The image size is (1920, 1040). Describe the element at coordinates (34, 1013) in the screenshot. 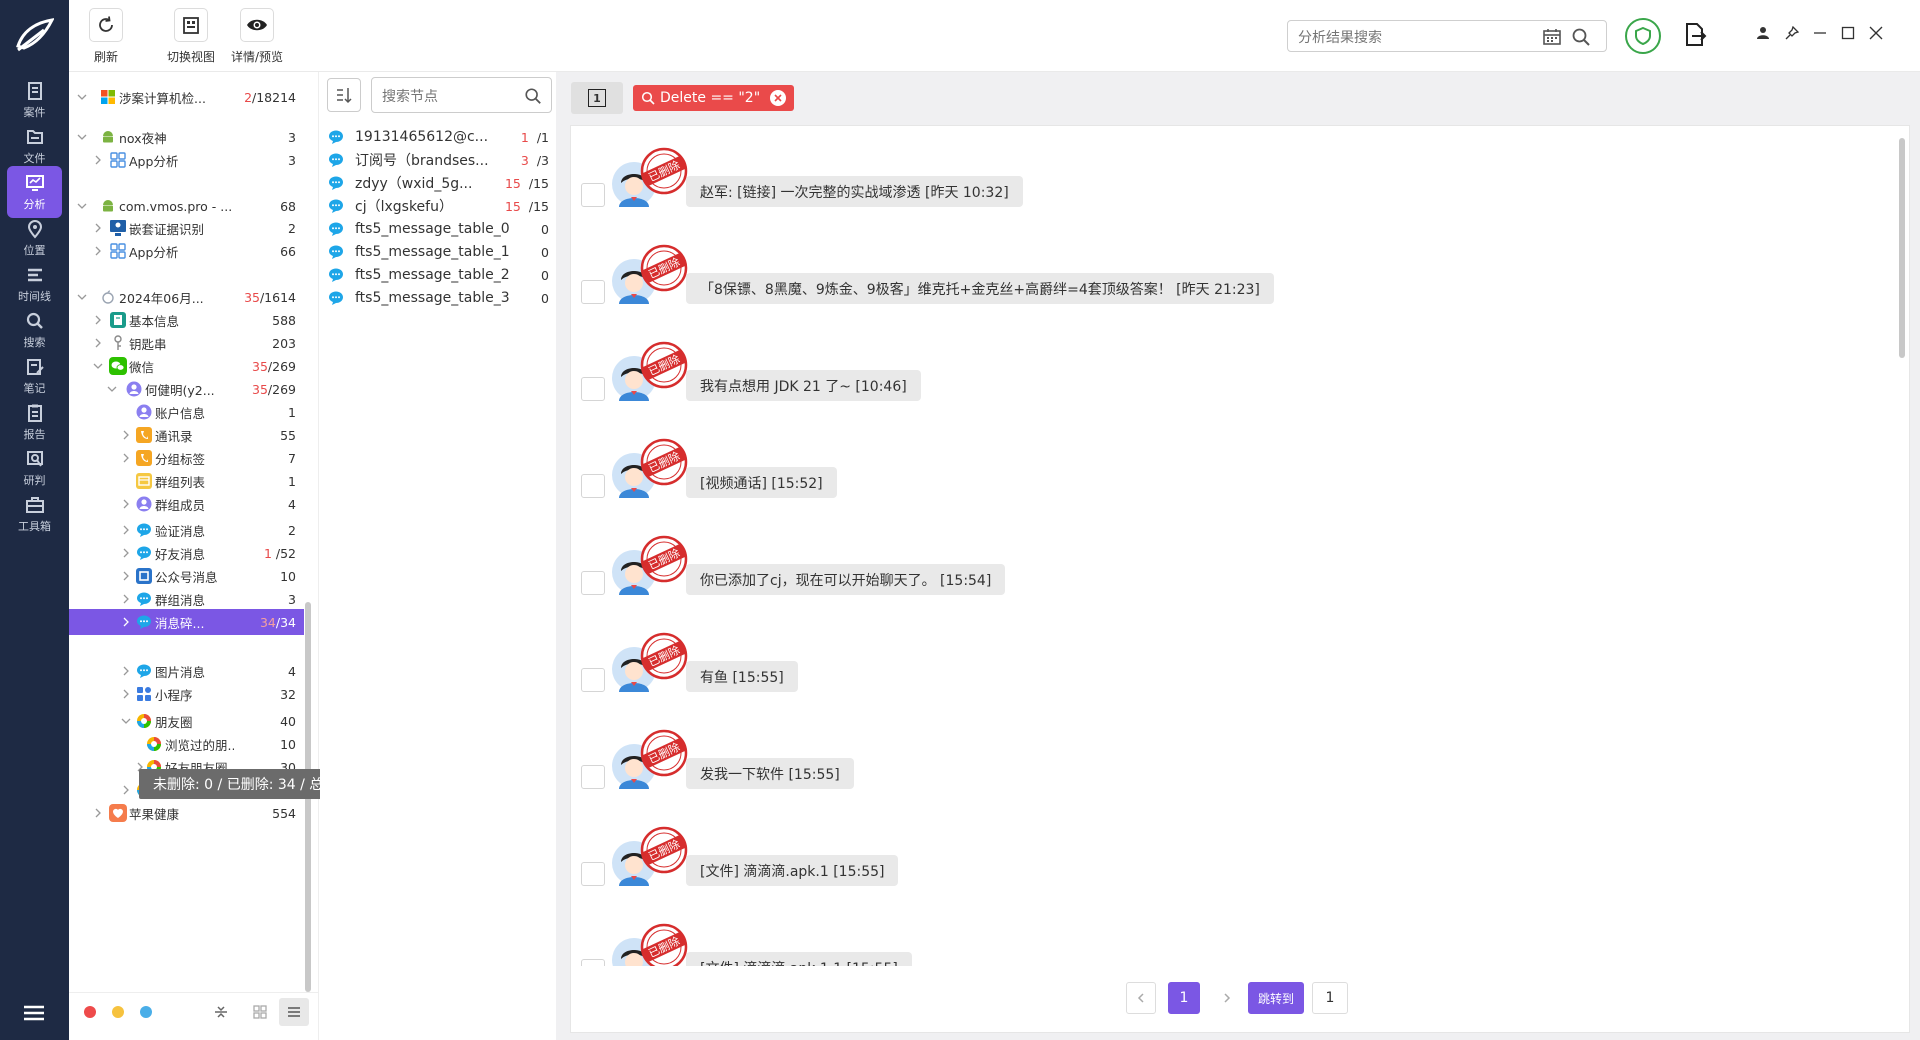

I see `menu-icon` at that location.